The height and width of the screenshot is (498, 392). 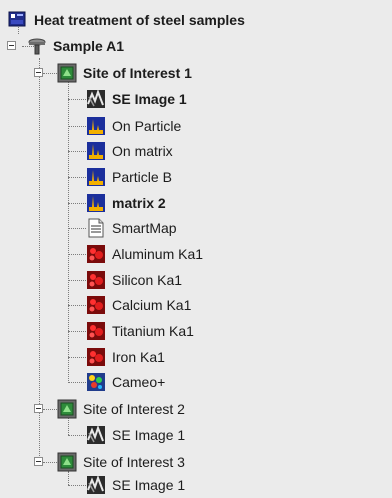 I want to click on tree-node-label: Site of Interest 2, so click(x=134, y=409).